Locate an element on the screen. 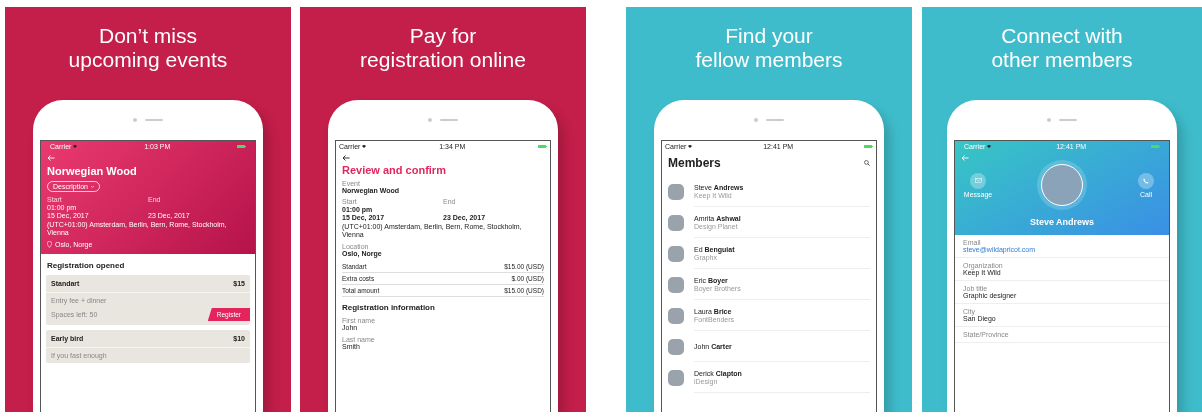  section-title: Registration opened is located at coordinates (86, 266).